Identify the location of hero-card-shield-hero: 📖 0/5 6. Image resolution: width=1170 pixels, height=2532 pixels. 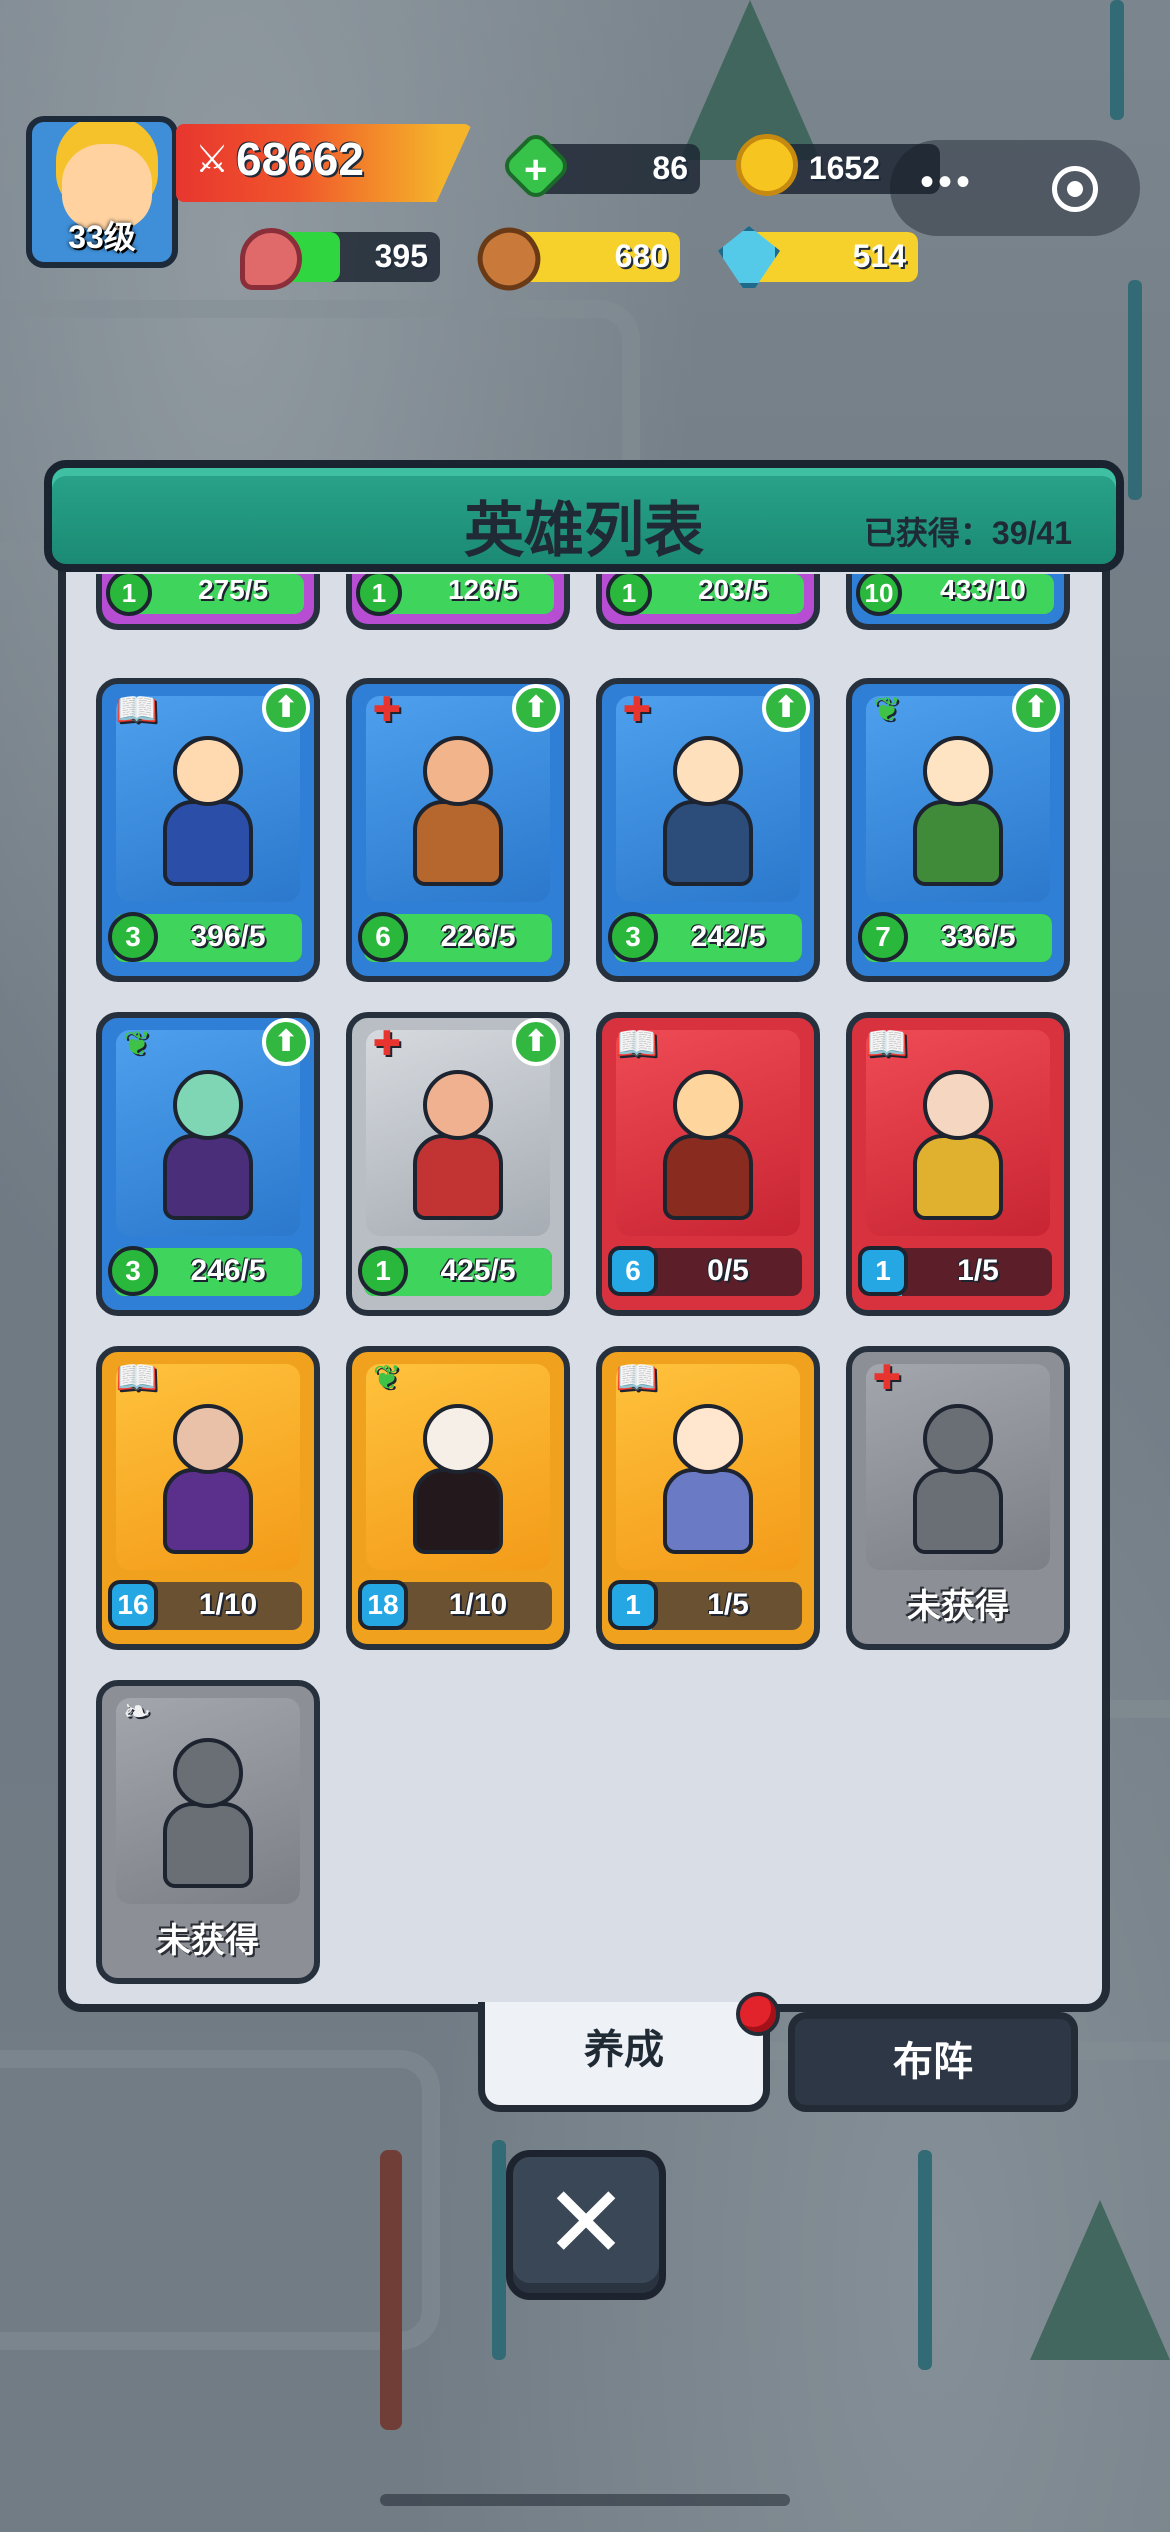
(708, 1164).